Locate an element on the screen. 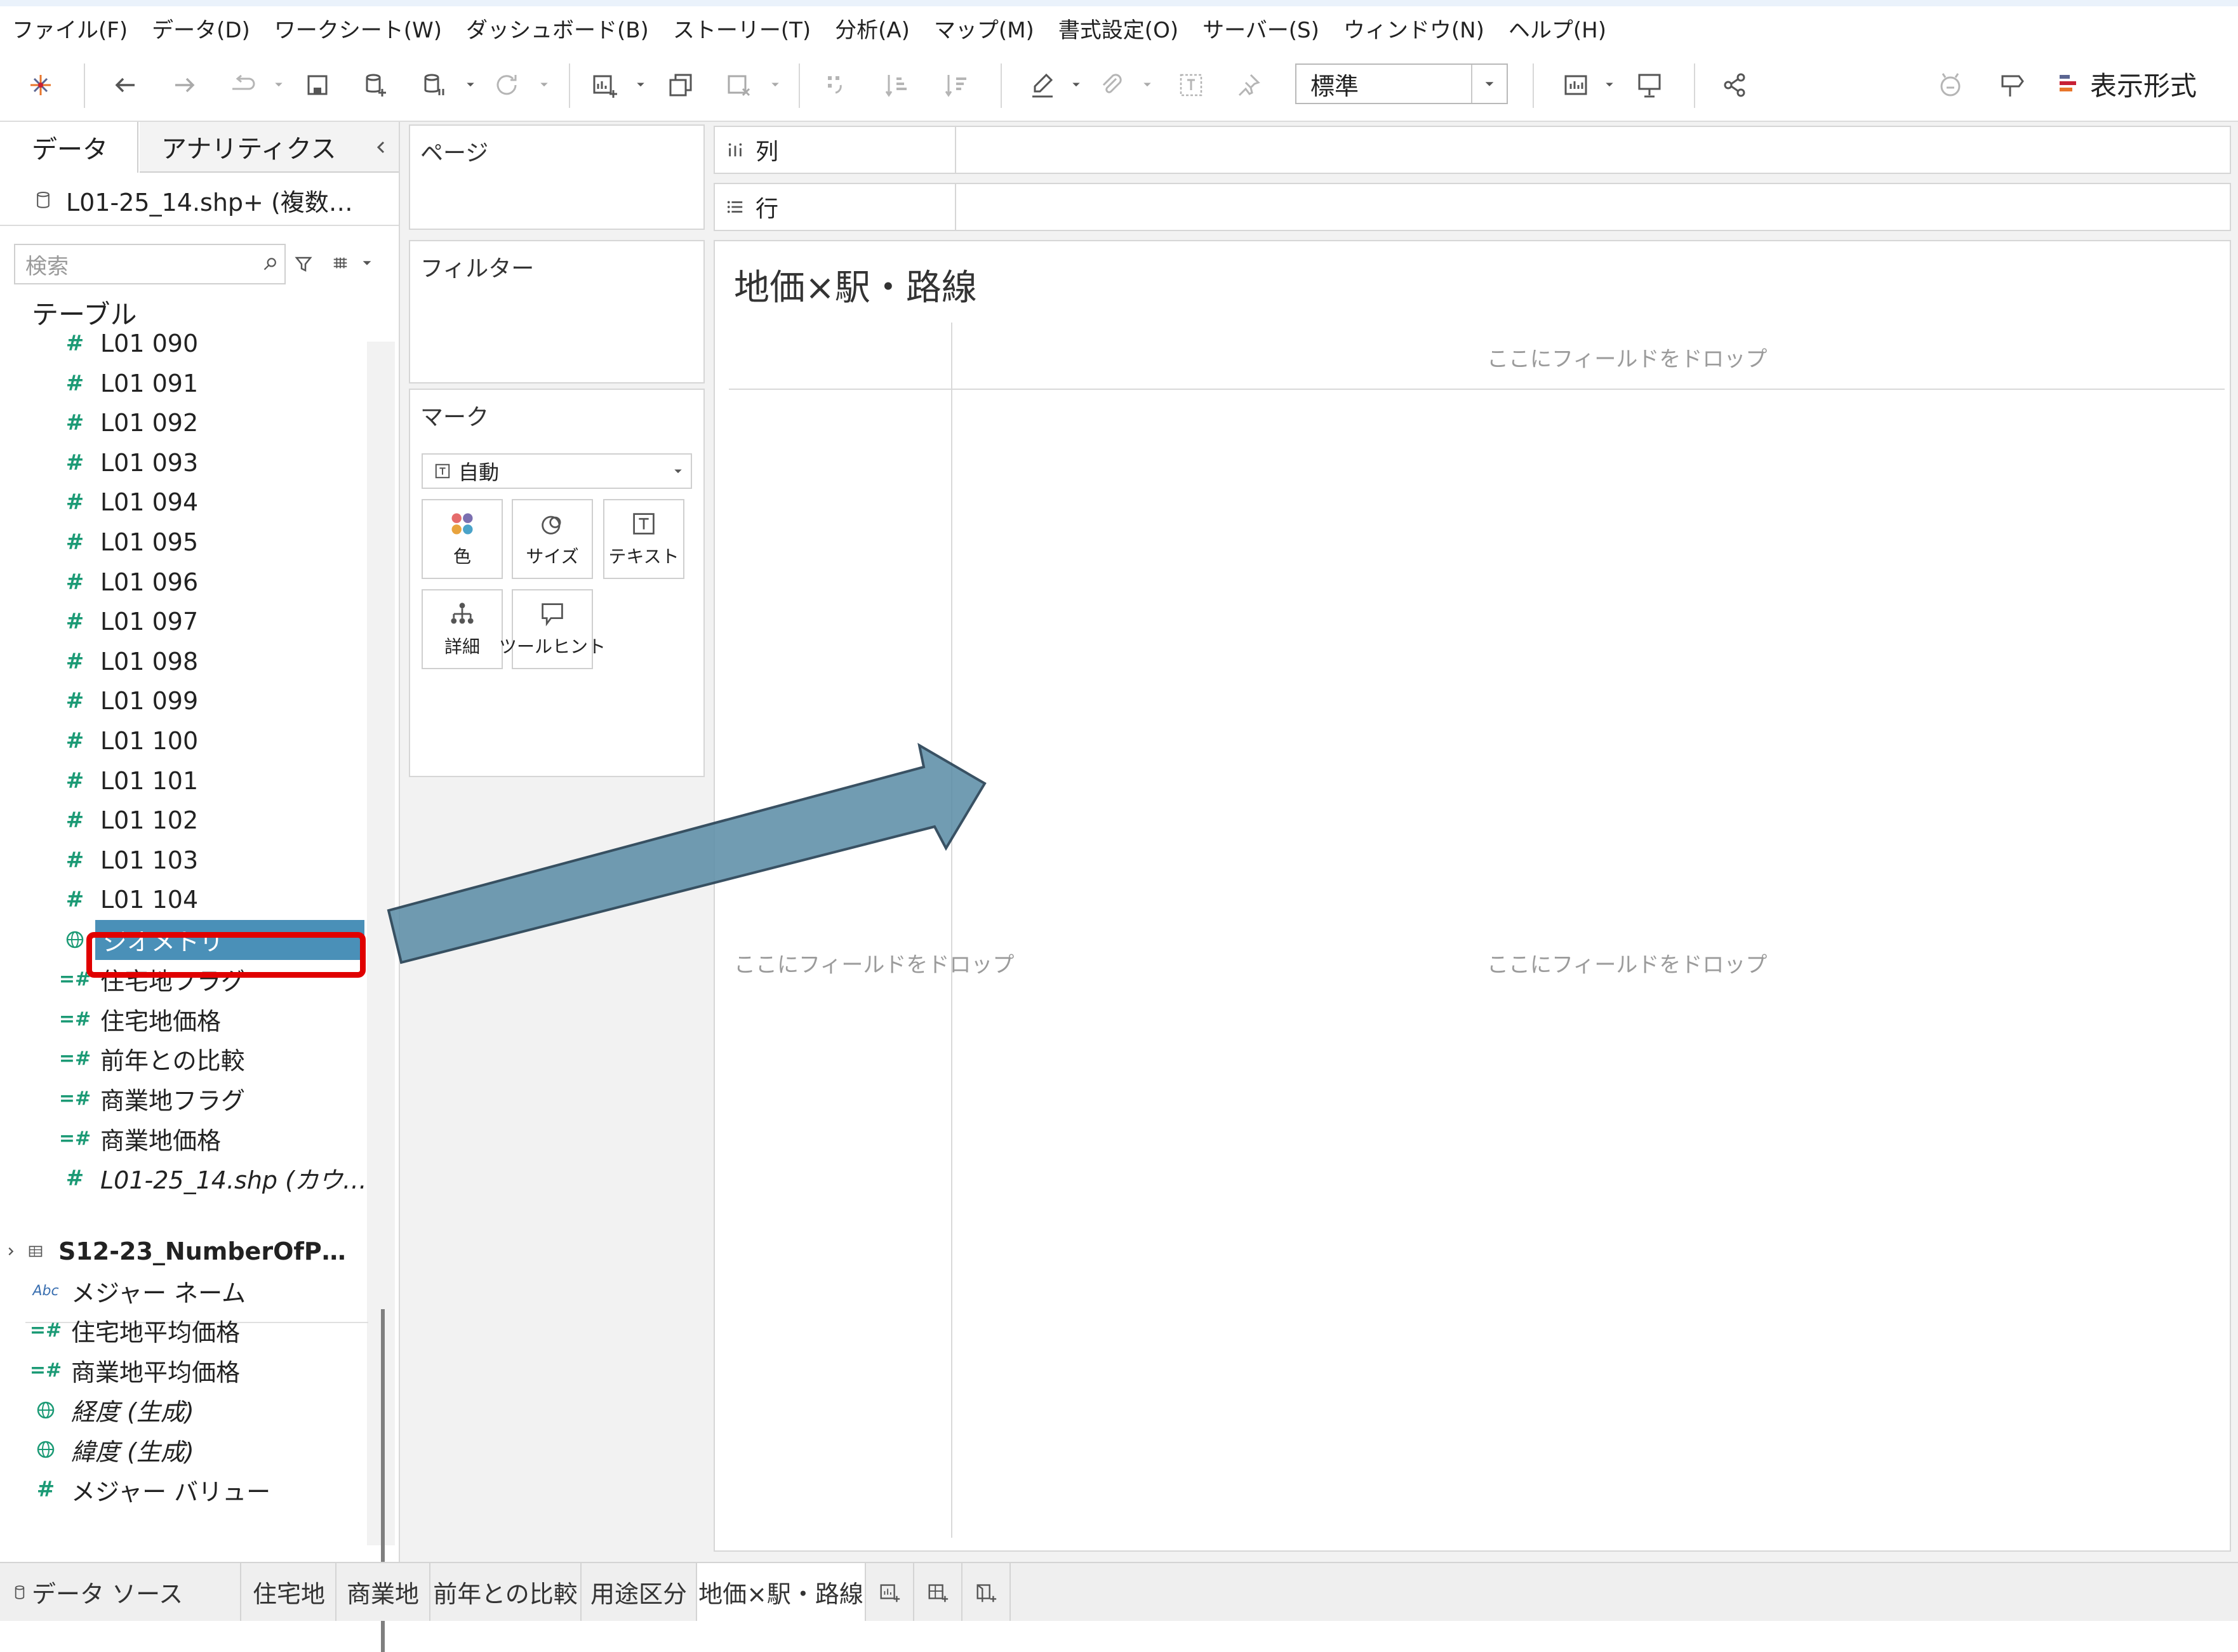  field-item: # L01 103 is located at coordinates (242, 860).